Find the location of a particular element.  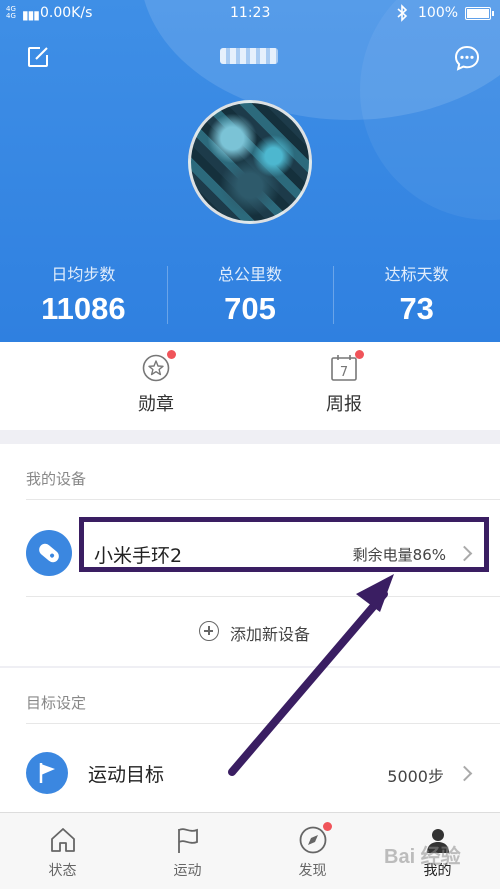

header-decoration is located at coordinates (430, 110).